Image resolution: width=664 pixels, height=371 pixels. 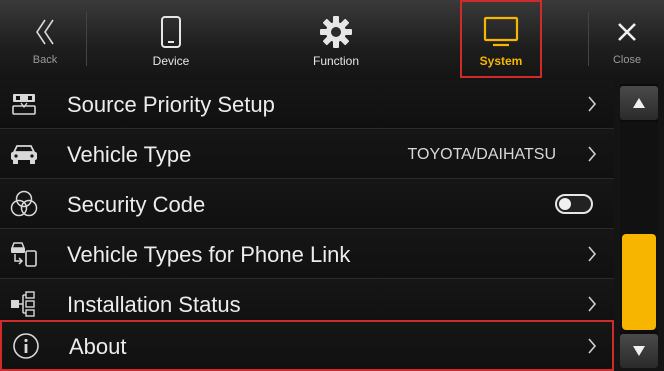 I want to click on close-icon, so click(x=627, y=32).